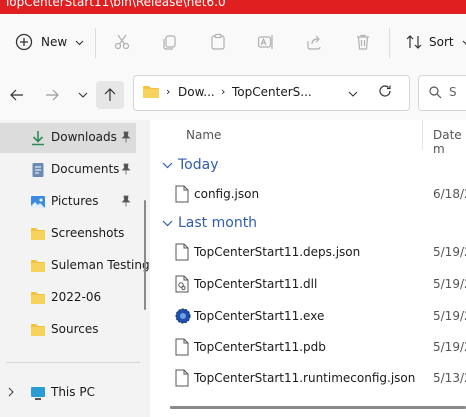 The width and height of the screenshot is (466, 417). Describe the element at coordinates (38, 170) in the screenshot. I see `document-icon` at that location.